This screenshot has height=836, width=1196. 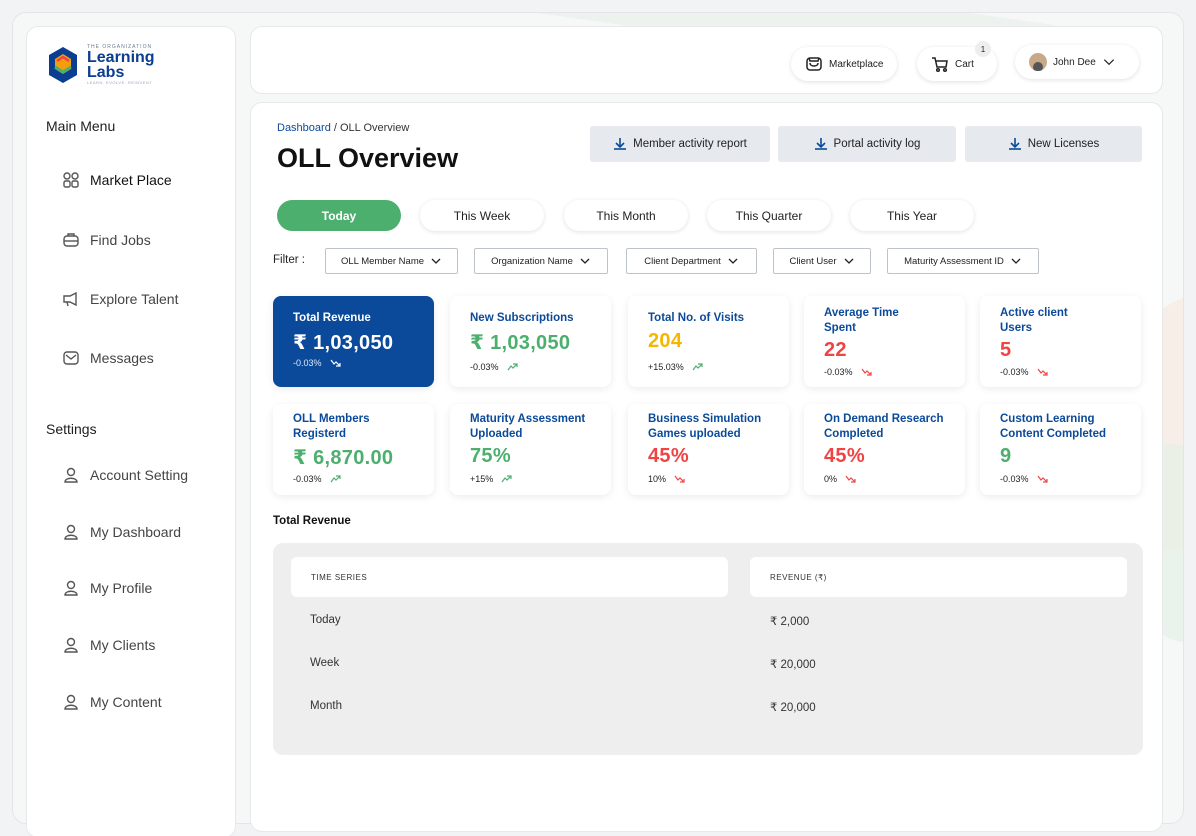 I want to click on filter-text: Client User, so click(x=813, y=261).